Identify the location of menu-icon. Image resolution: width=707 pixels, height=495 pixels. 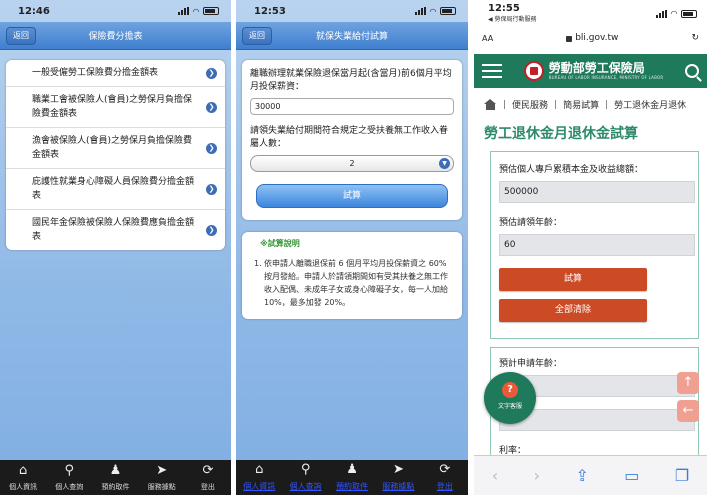
(492, 71).